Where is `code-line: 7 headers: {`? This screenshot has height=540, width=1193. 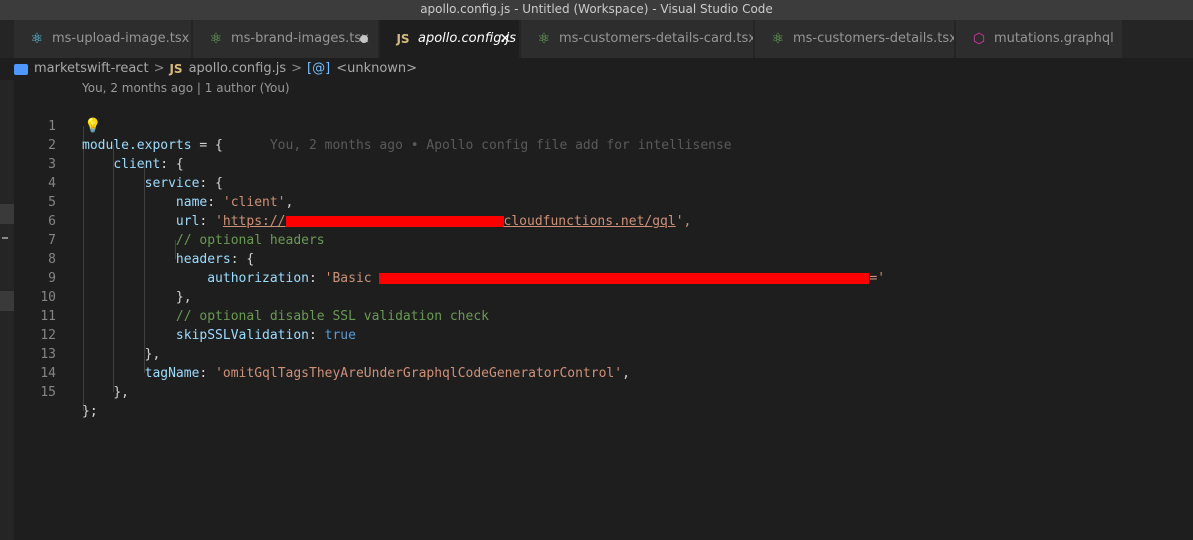
code-line: 7 headers: { is located at coordinates (603, 239).